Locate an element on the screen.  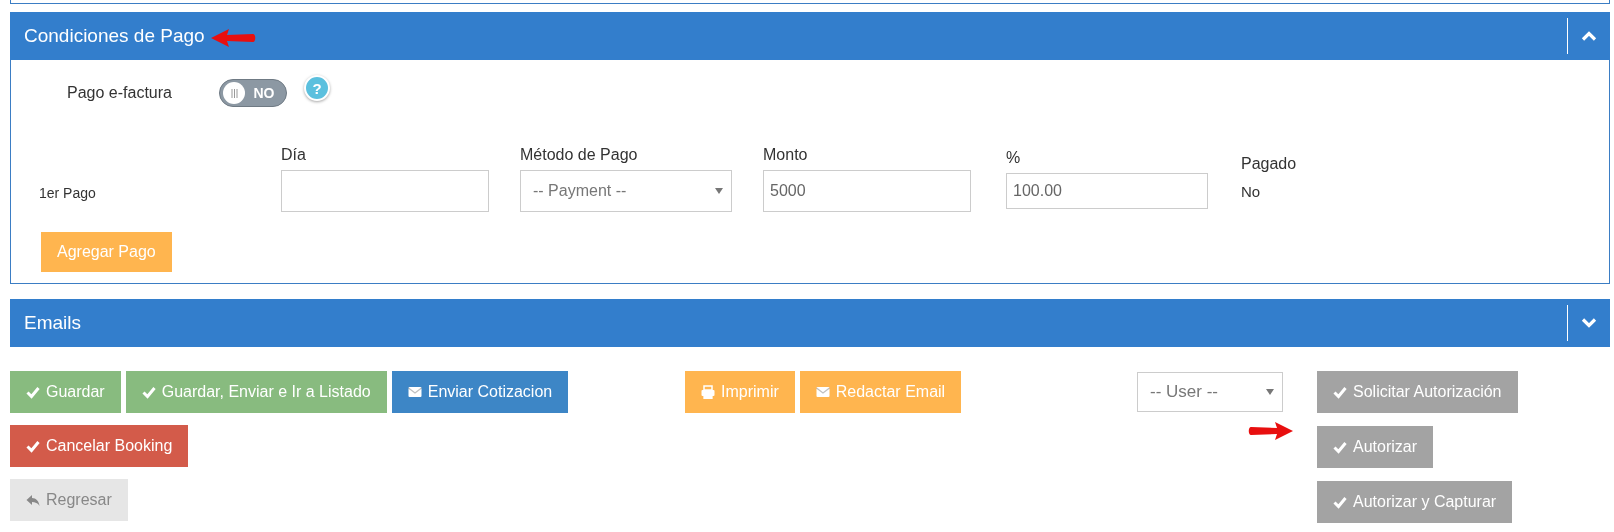
column-label: Día is located at coordinates (294, 155).